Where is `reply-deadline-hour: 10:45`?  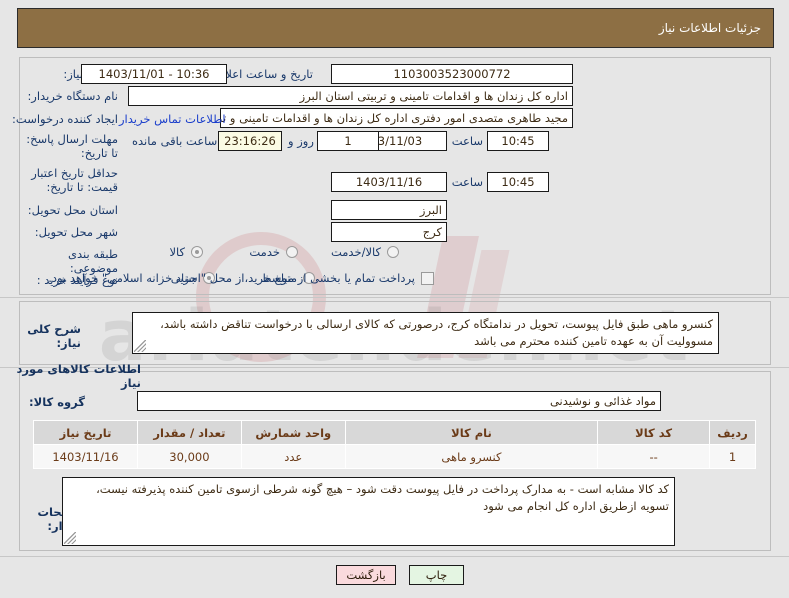 reply-deadline-hour: 10:45 is located at coordinates (518, 141).